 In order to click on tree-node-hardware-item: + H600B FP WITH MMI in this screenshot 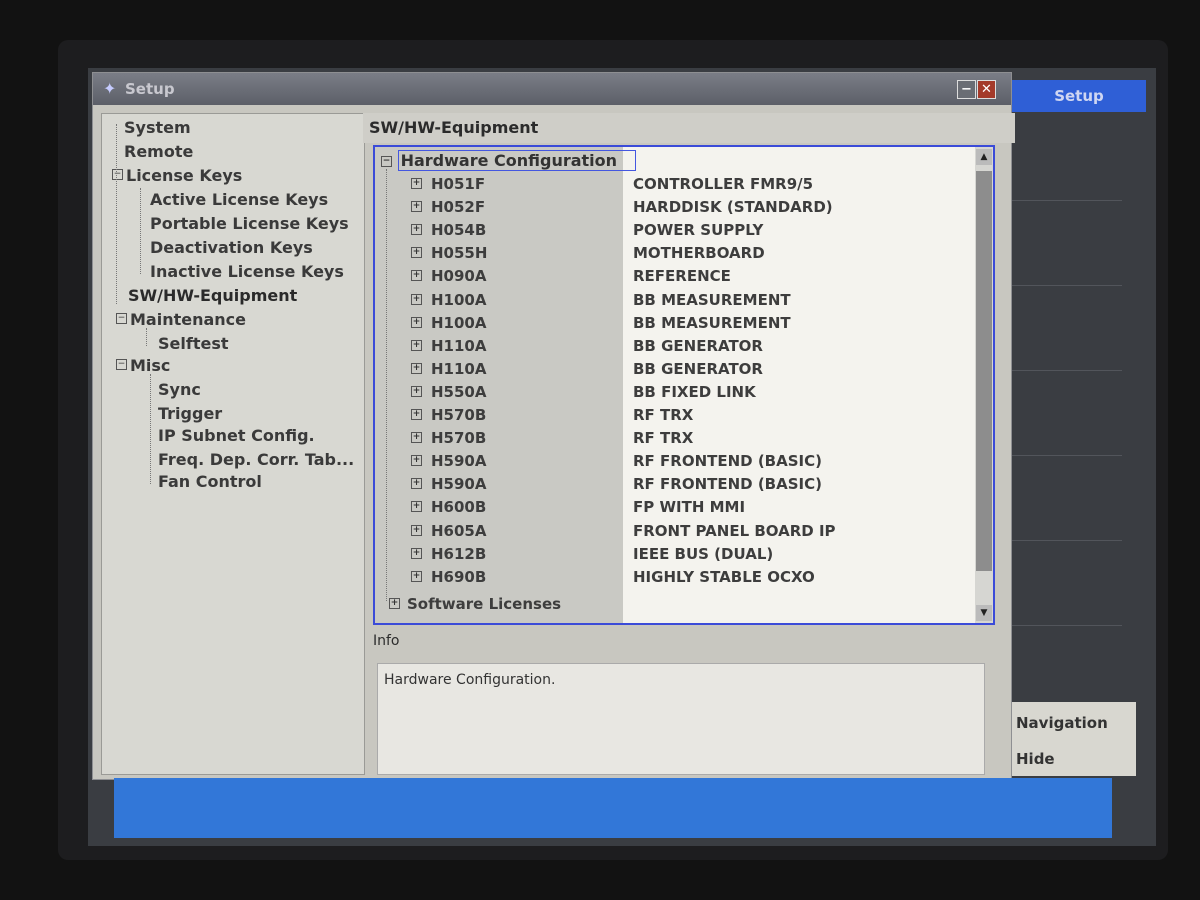, I will do `click(670, 509)`.